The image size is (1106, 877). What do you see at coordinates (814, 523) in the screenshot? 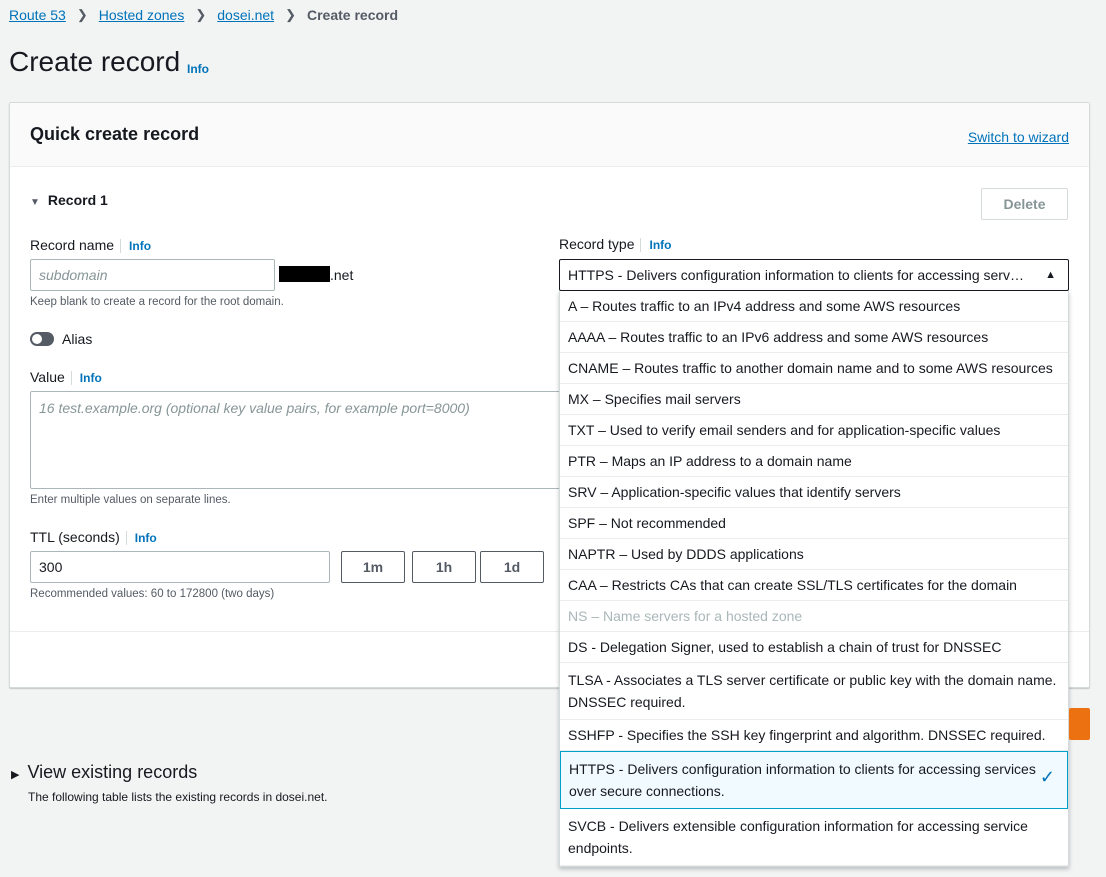
I see `option-spf: SPF – Not recommended` at bounding box center [814, 523].